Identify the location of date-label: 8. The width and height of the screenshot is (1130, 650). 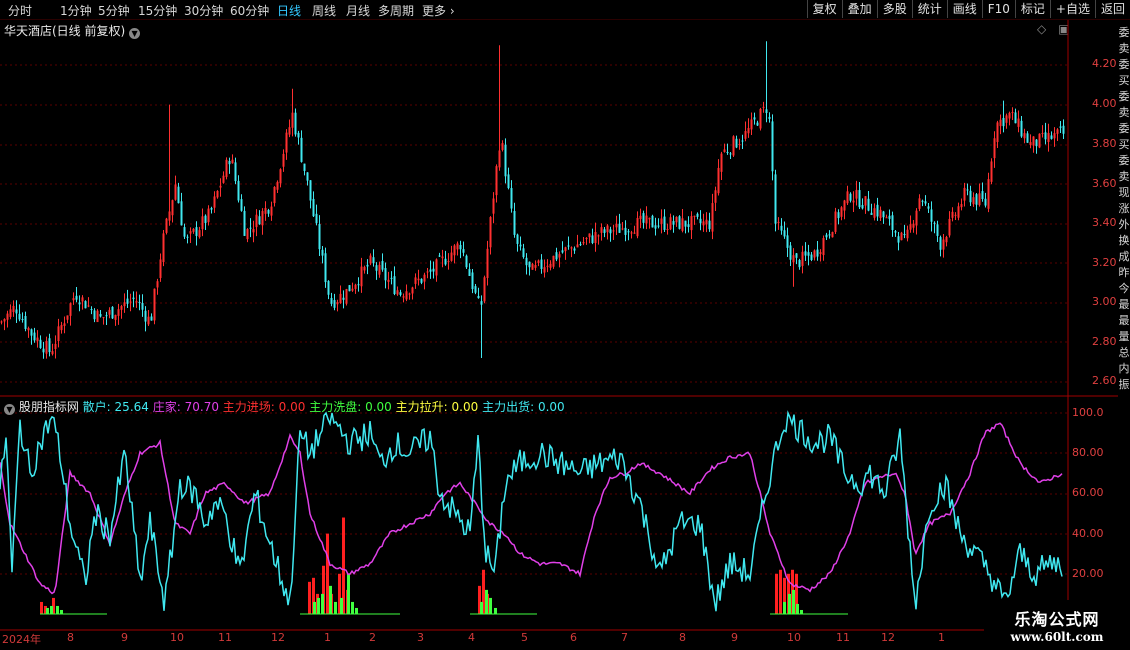
(70, 637).